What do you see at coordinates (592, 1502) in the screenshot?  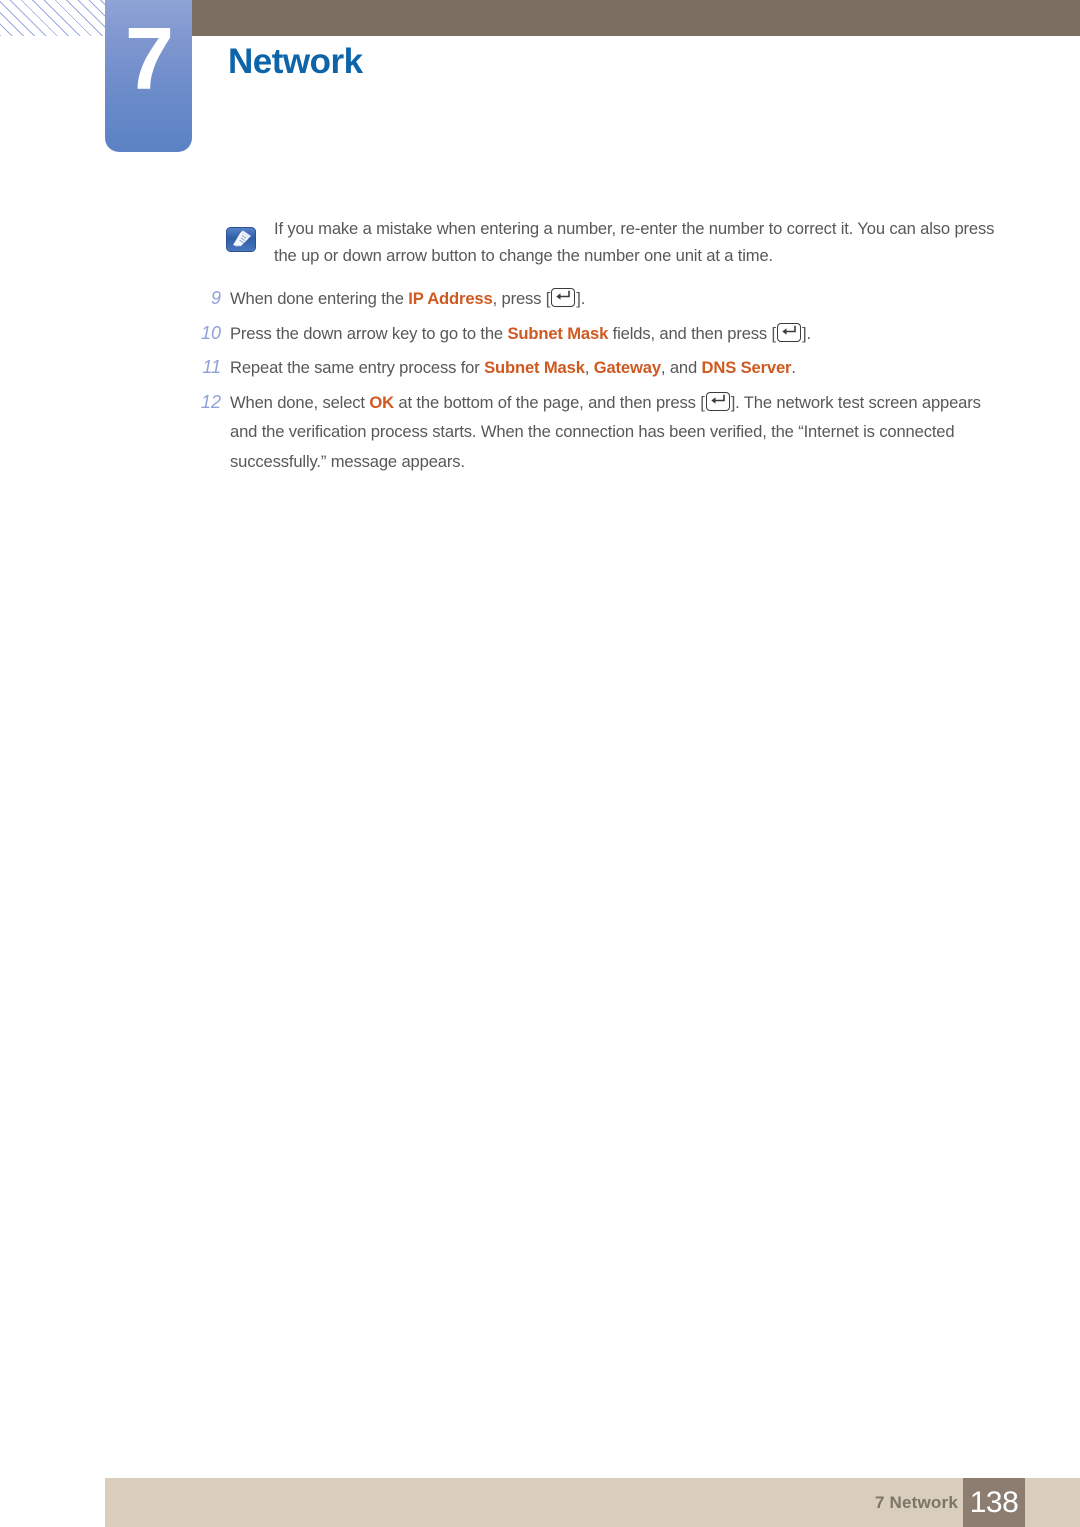 I see `page-footer: 7 Network 138` at bounding box center [592, 1502].